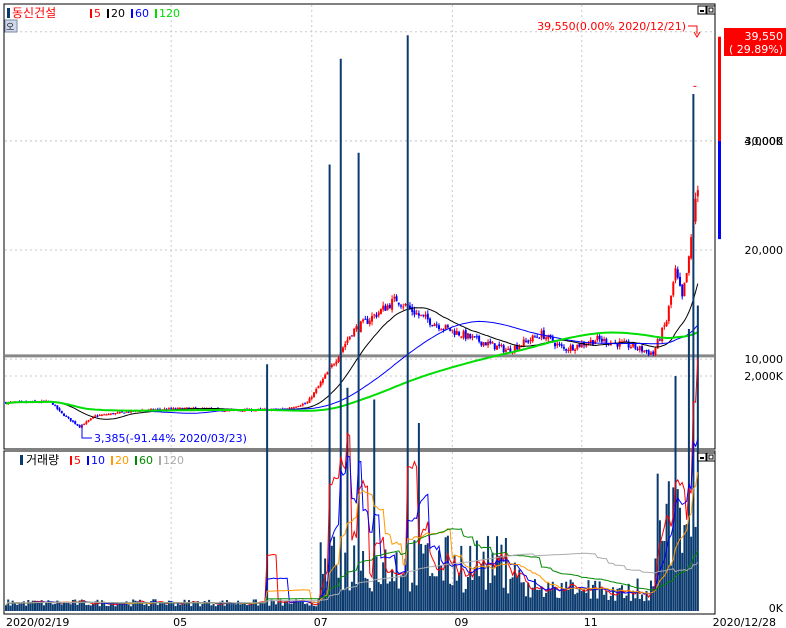  Describe the element at coordinates (10, 27) in the screenshot. I see `side-toggle-label: 오` at that location.